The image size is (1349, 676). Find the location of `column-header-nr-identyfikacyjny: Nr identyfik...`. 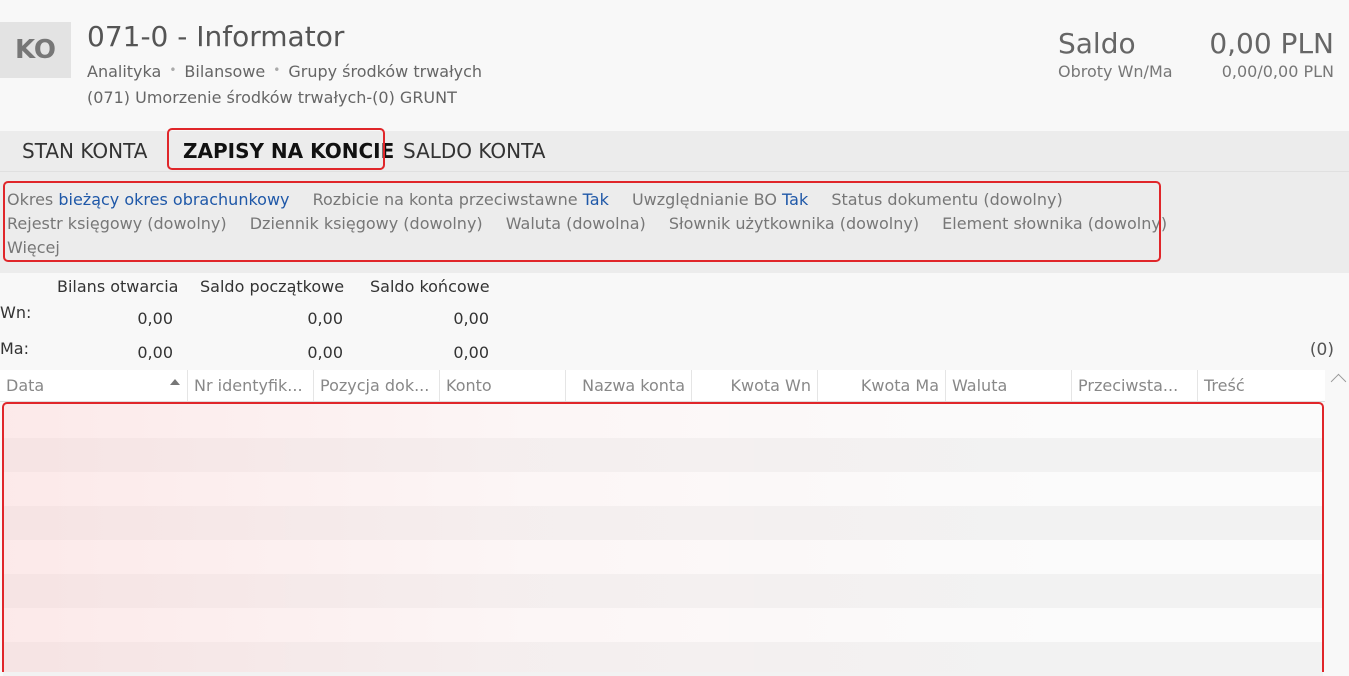

column-header-nr-identyfikacyjny: Nr identyfik... is located at coordinates (251, 385).